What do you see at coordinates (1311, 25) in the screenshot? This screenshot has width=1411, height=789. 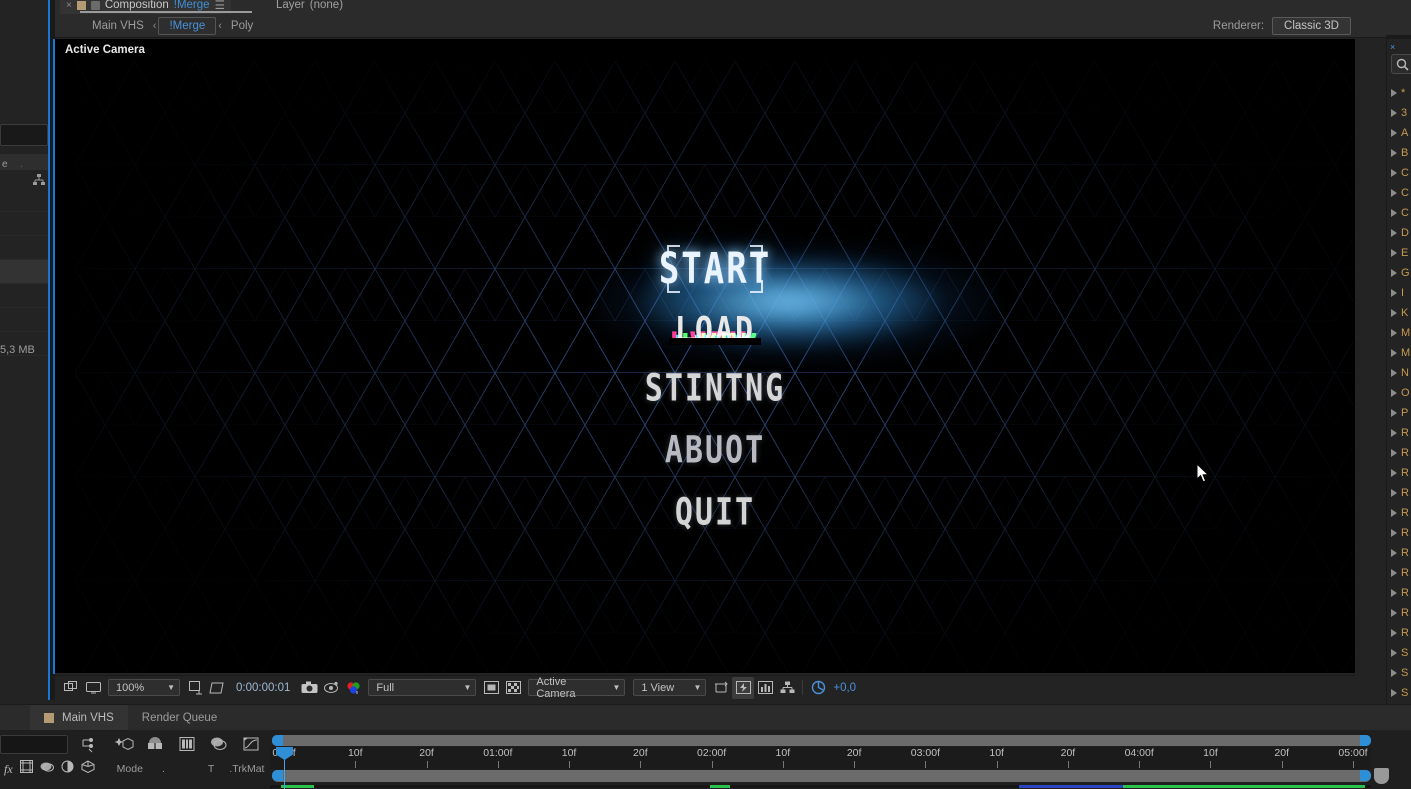 I see `renderer-button: Classic 3D` at bounding box center [1311, 25].